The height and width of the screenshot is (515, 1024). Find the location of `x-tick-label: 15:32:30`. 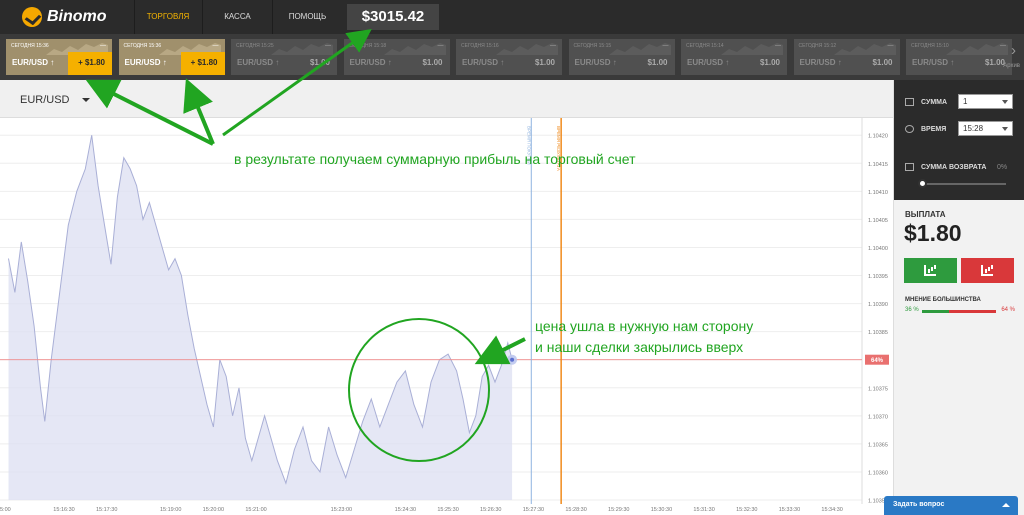

x-tick-label: 15:32:30 is located at coordinates (746, 510).